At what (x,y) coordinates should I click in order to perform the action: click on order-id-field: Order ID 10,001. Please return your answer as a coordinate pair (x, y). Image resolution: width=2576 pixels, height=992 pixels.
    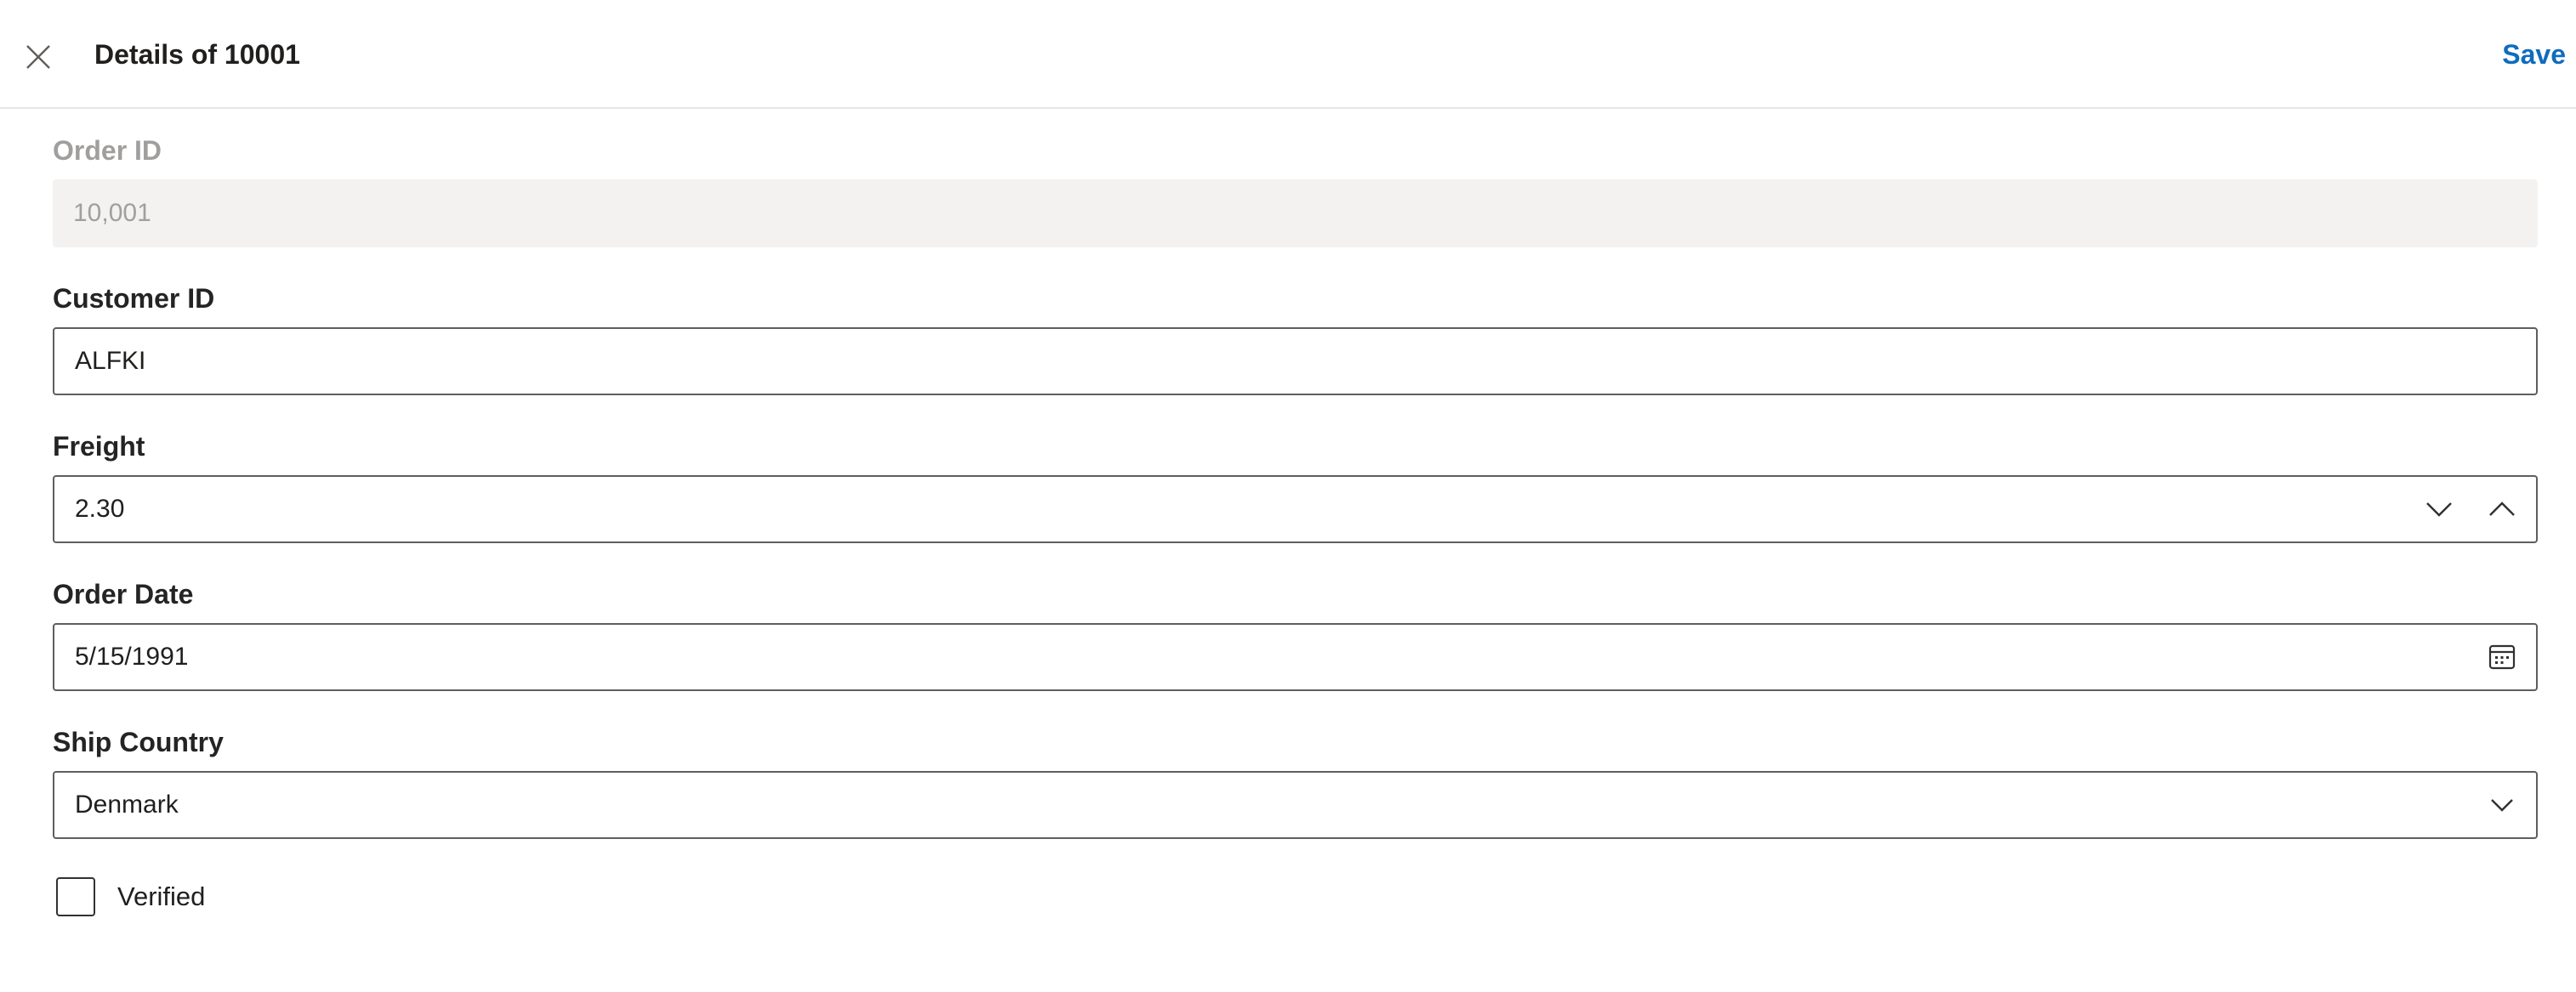
    Looking at the image, I should click on (1295, 190).